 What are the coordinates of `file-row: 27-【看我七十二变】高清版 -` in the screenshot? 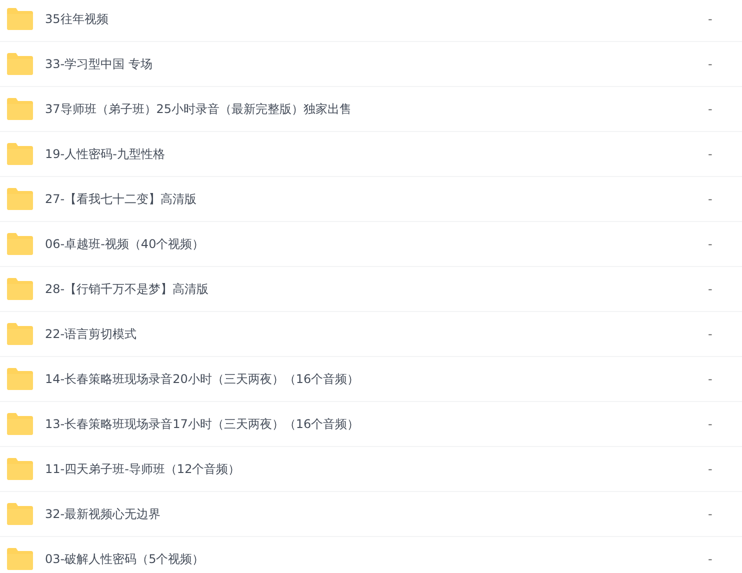 It's located at (371, 199).